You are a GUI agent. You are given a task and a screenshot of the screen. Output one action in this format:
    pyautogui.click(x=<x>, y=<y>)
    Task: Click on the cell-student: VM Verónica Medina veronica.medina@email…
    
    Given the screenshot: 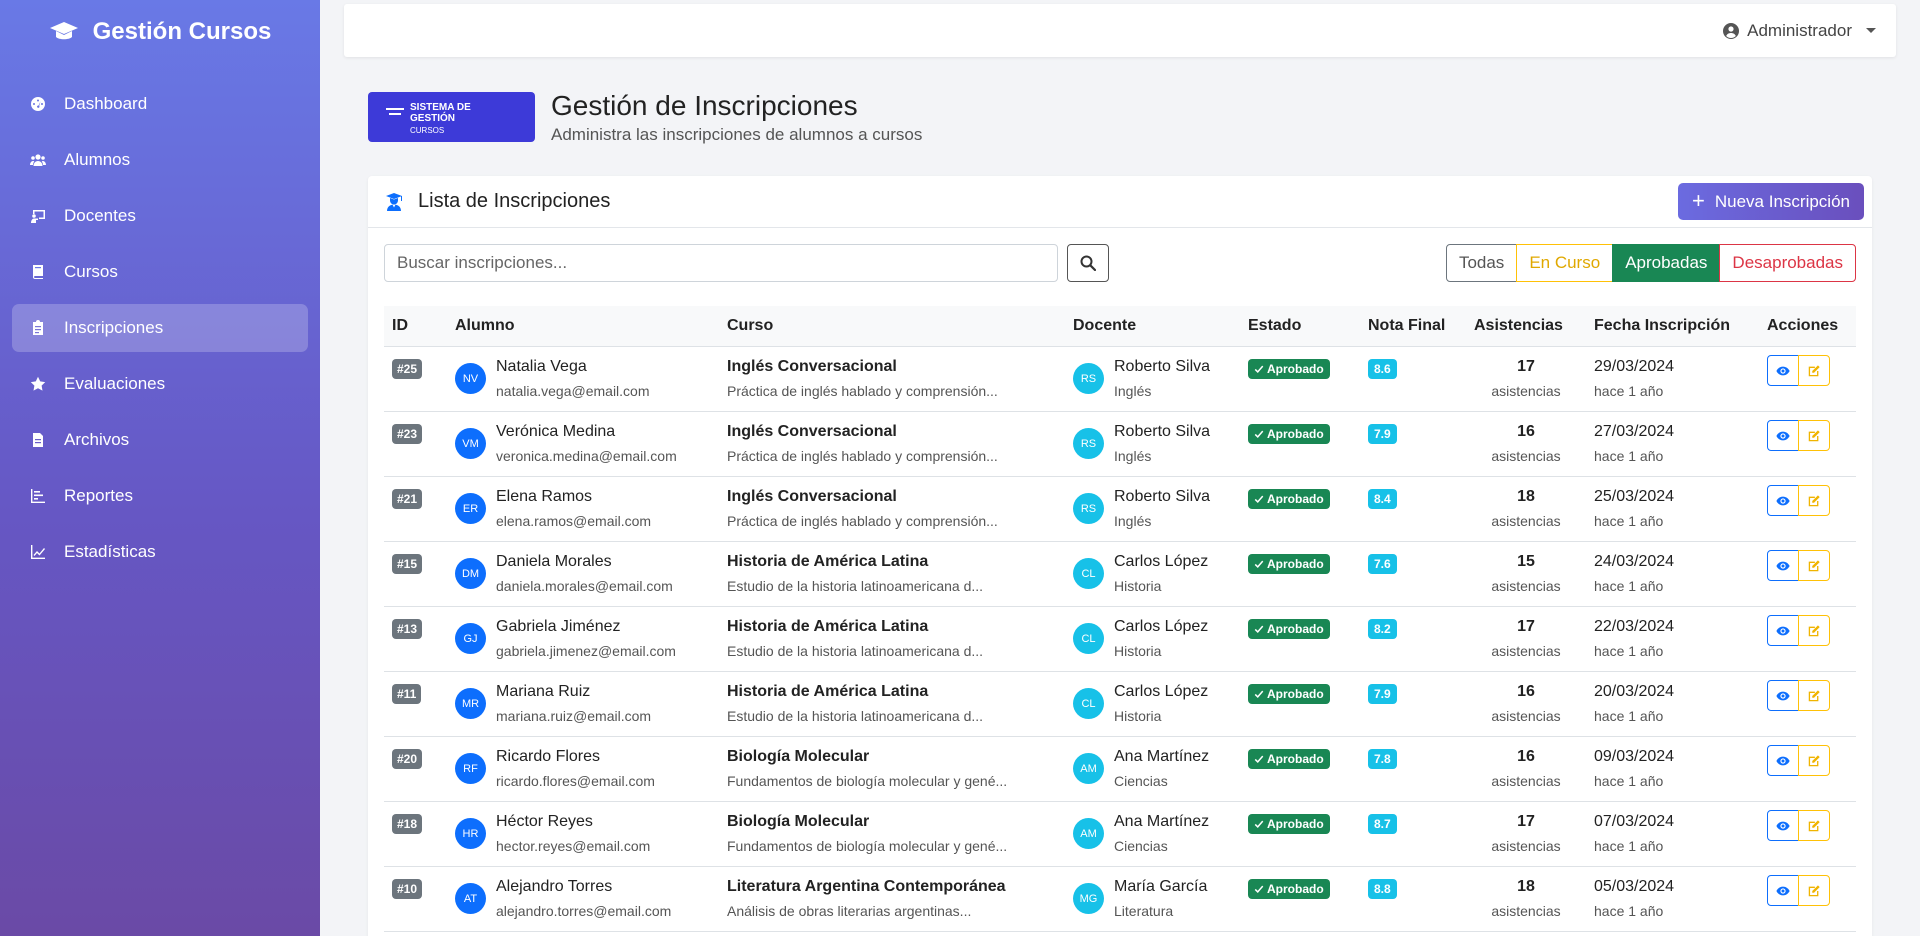 What is the action you would take?
    pyautogui.click(x=583, y=444)
    